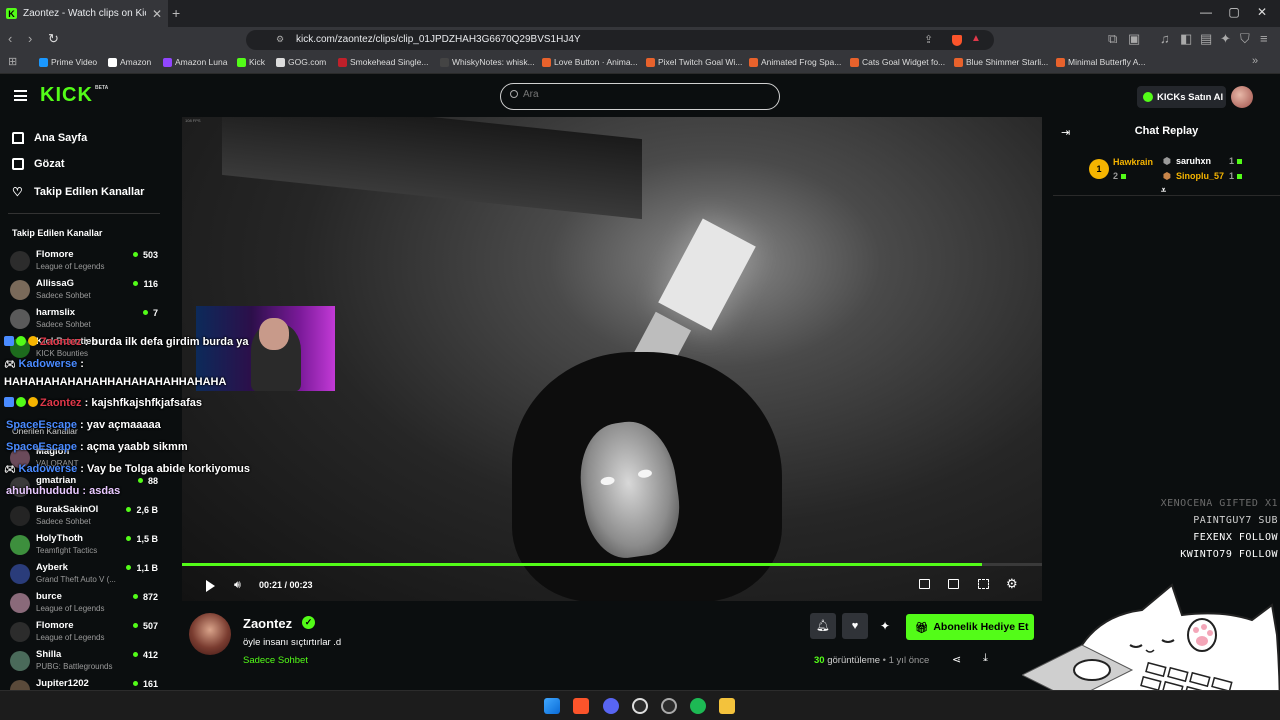 This screenshot has height=720, width=1280. I want to click on bookmark-item: Amazon Luna, so click(195, 62).